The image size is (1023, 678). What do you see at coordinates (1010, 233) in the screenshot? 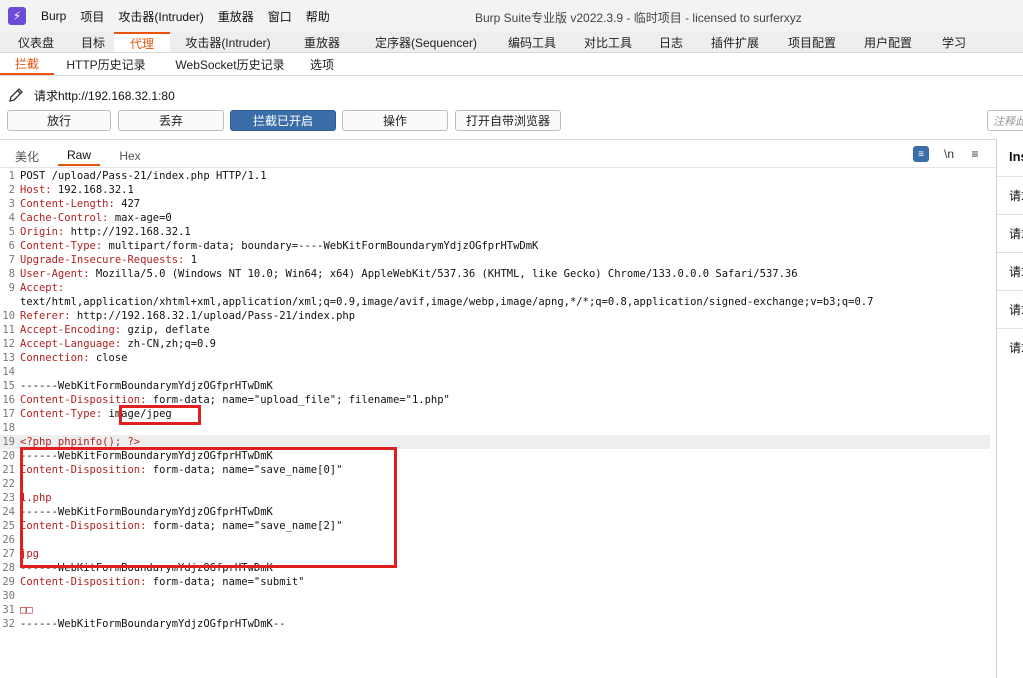
I see `inspector-row-query-params: 请求查询参数` at bounding box center [1010, 233].